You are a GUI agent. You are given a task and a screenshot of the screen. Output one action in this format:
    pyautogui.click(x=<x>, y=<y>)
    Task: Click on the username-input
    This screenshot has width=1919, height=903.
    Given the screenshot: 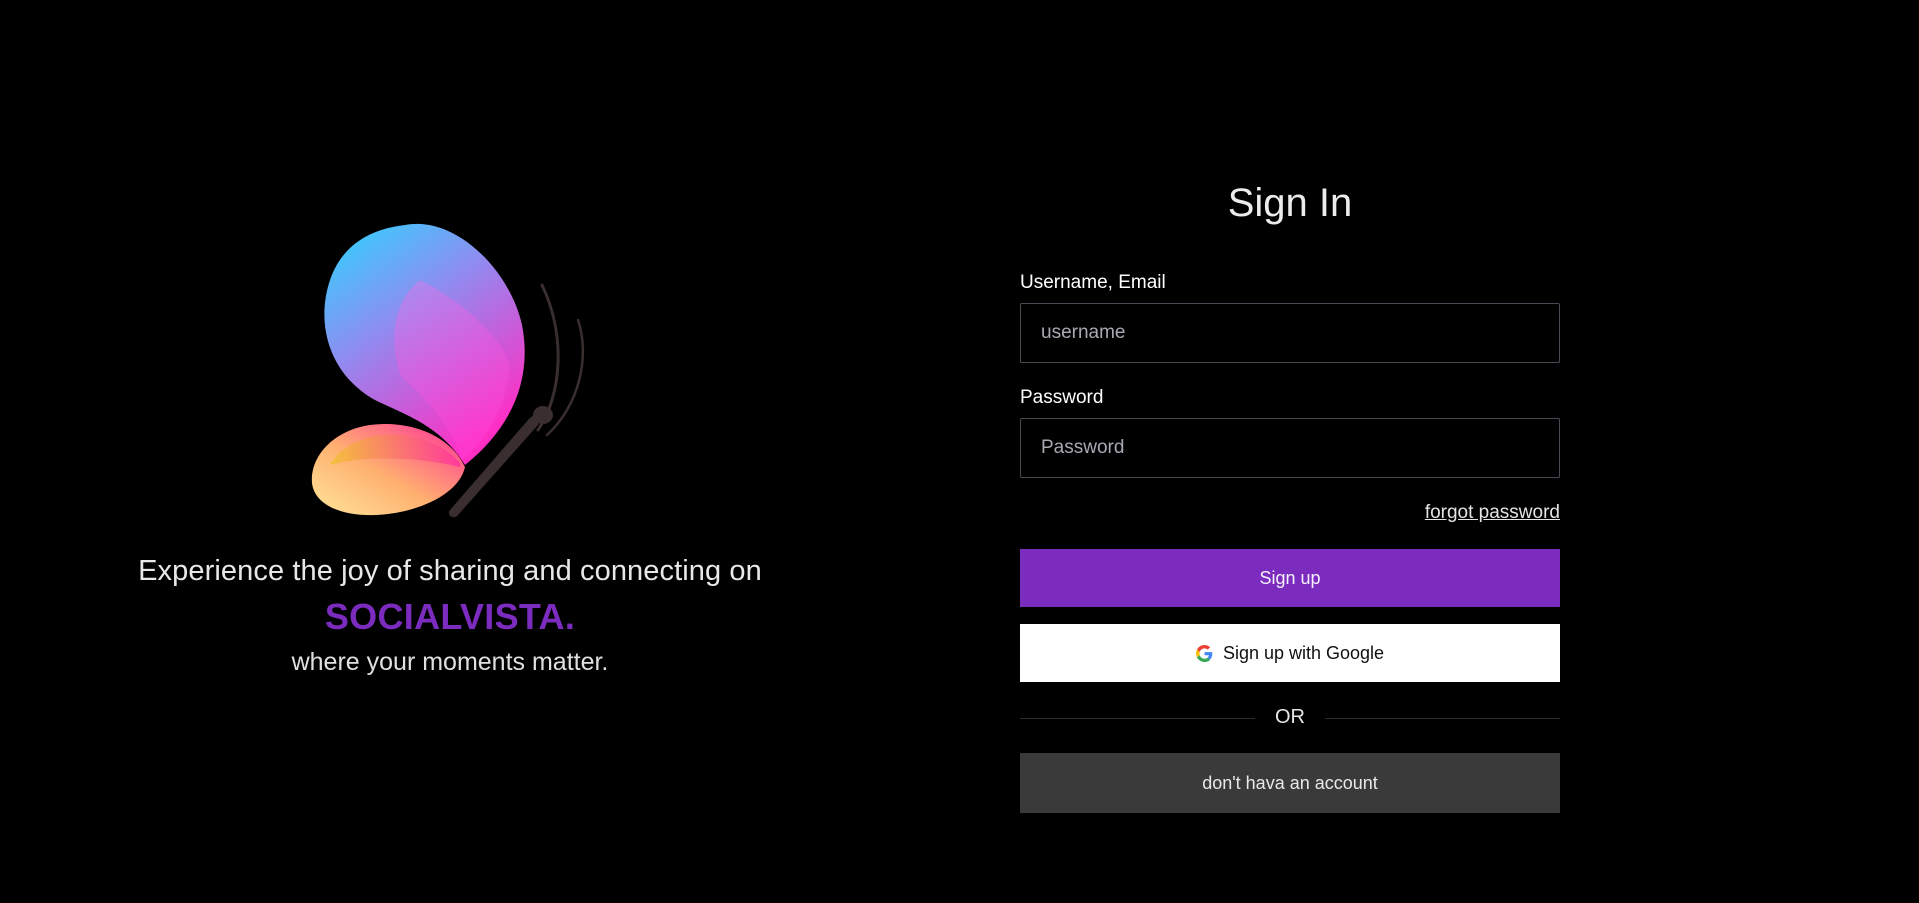 What is the action you would take?
    pyautogui.click(x=1290, y=333)
    